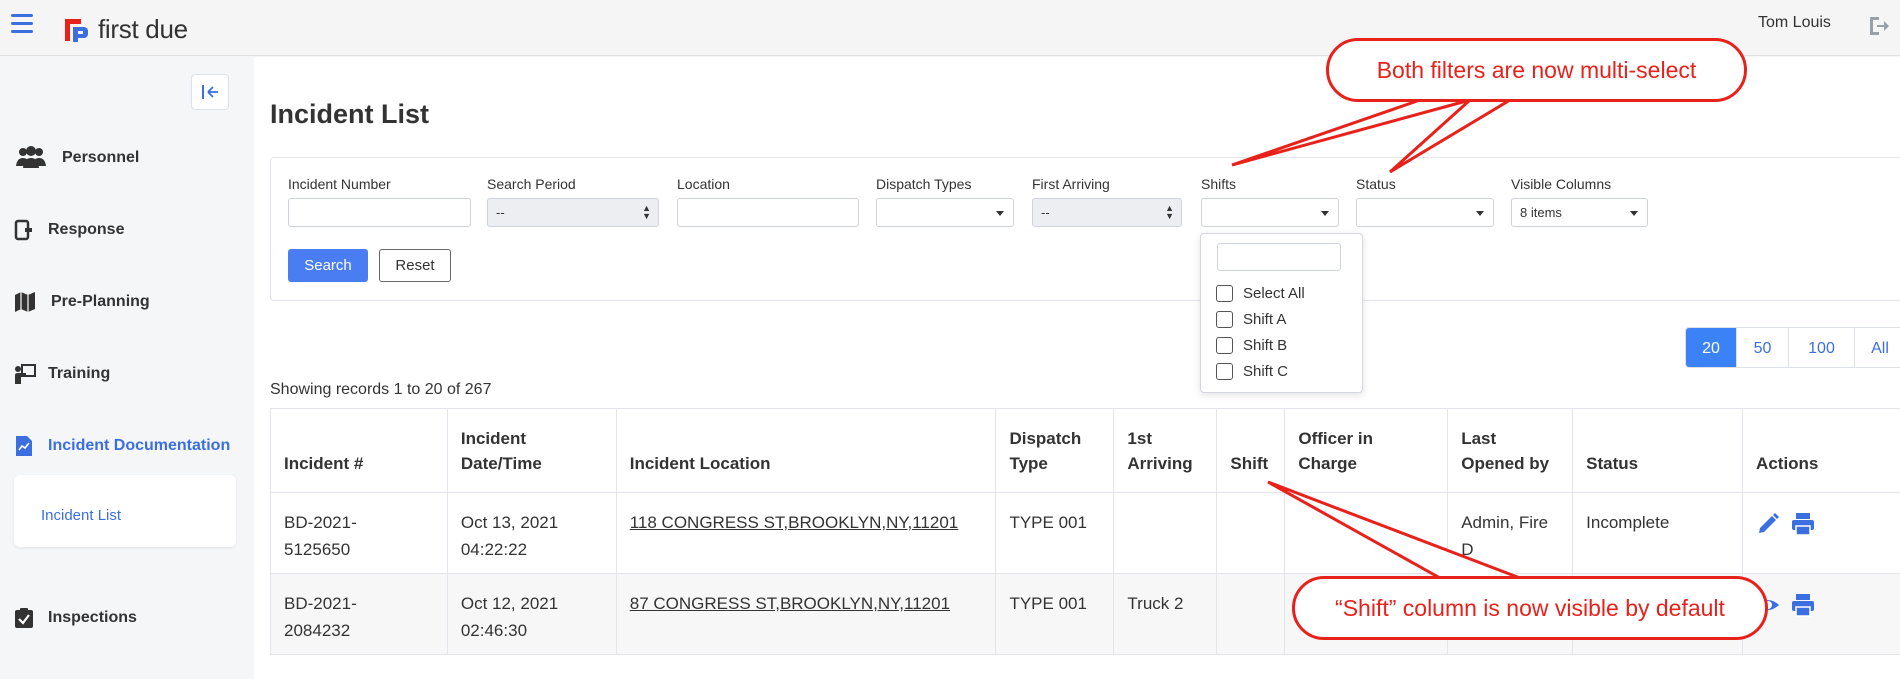 The height and width of the screenshot is (679, 1900). I want to click on column-header-shift: Shift, so click(1251, 450).